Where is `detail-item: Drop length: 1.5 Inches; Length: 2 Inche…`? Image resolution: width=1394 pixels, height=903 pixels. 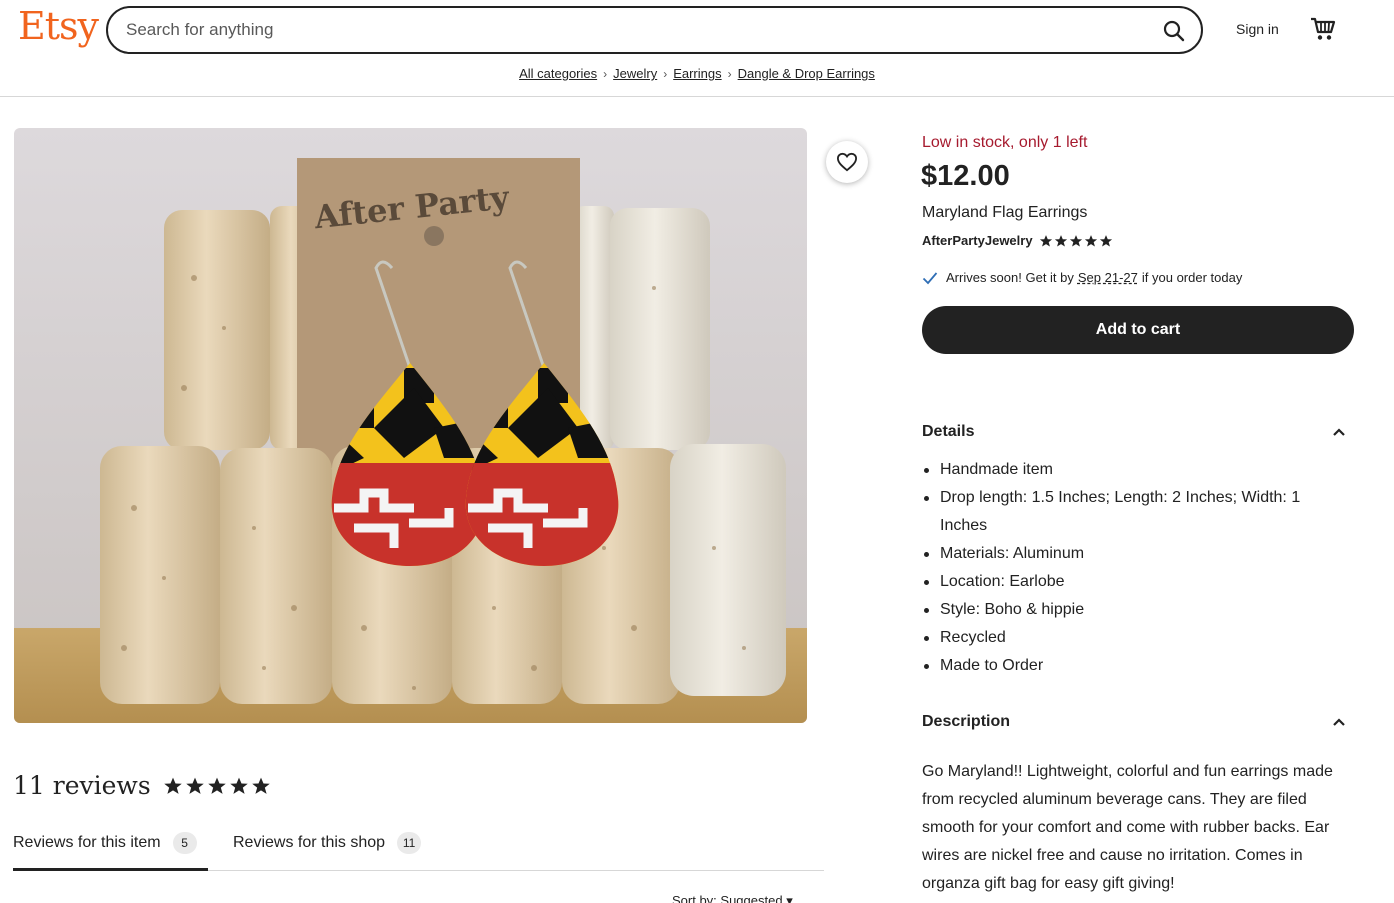
detail-item: Drop length: 1.5 Inches; Length: 2 Inche… is located at coordinates (1132, 512).